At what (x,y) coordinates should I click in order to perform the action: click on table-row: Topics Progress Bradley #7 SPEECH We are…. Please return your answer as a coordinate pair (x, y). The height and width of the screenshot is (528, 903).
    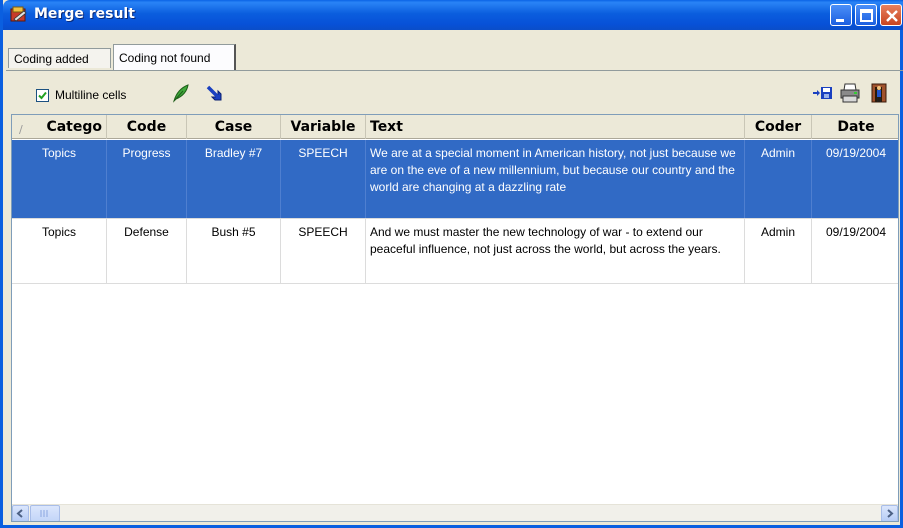
    Looking at the image, I should click on (455, 179).